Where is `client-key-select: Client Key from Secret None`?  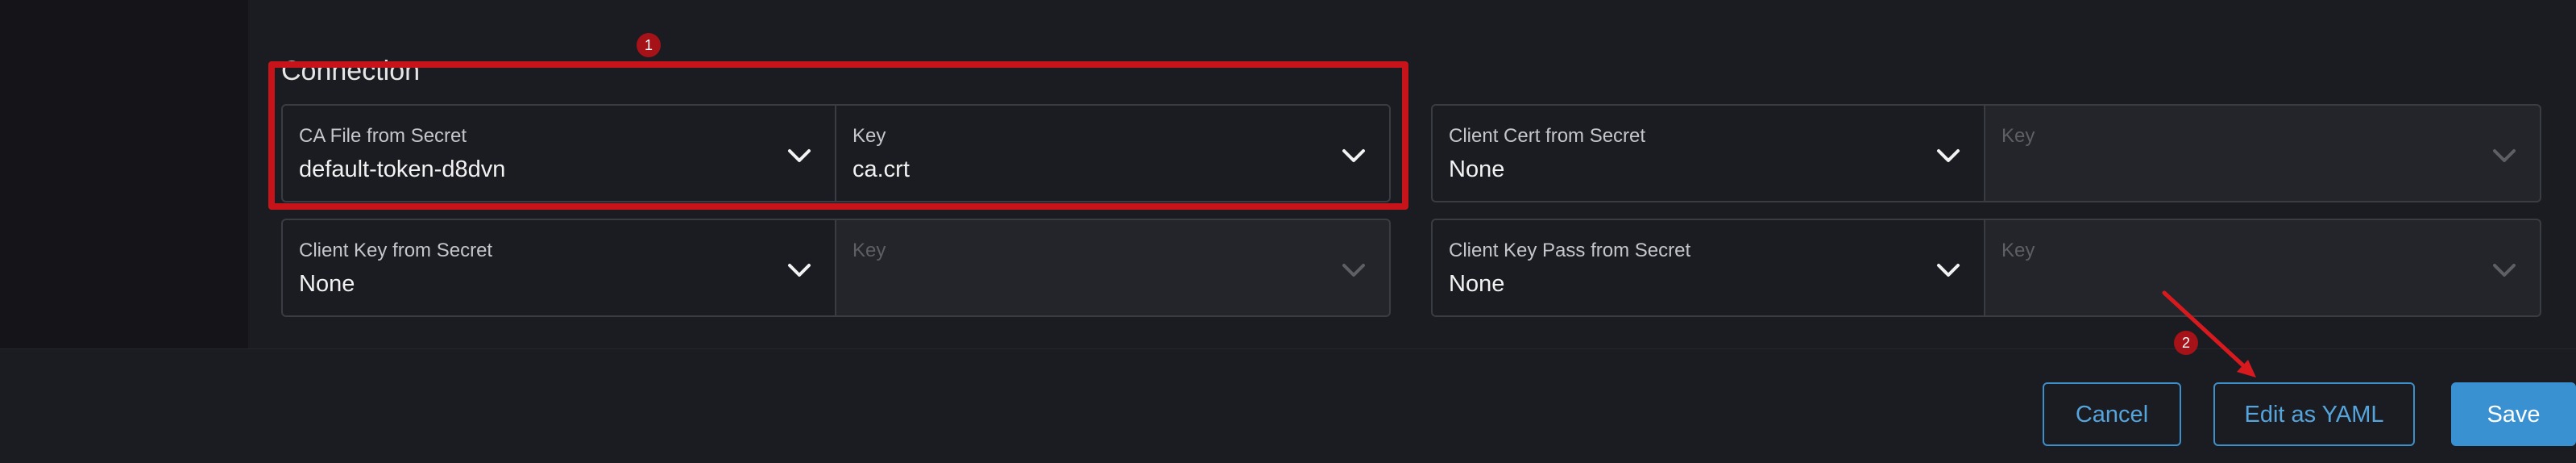 client-key-select: Client Key from Secret None is located at coordinates (558, 268).